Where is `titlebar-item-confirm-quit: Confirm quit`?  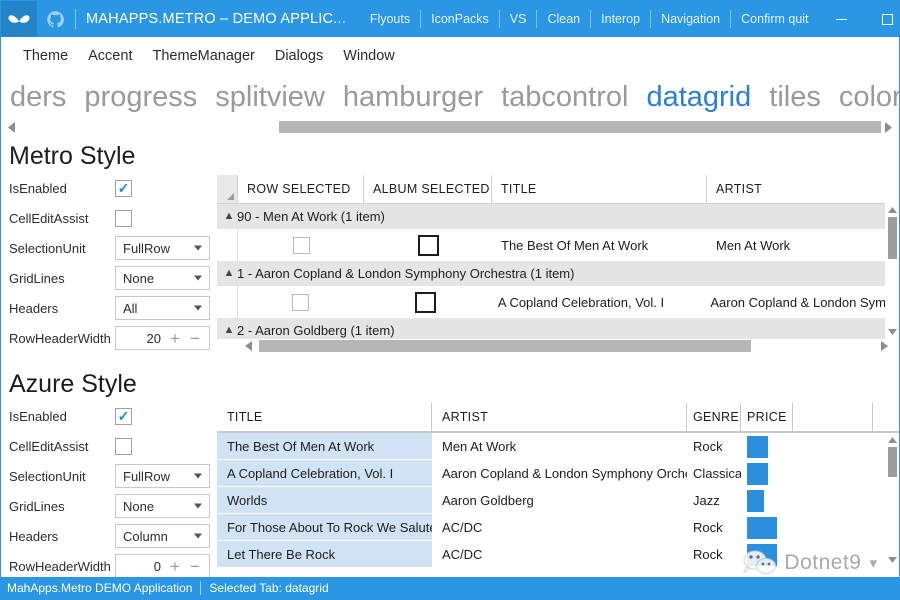 titlebar-item-confirm-quit: Confirm quit is located at coordinates (774, 19).